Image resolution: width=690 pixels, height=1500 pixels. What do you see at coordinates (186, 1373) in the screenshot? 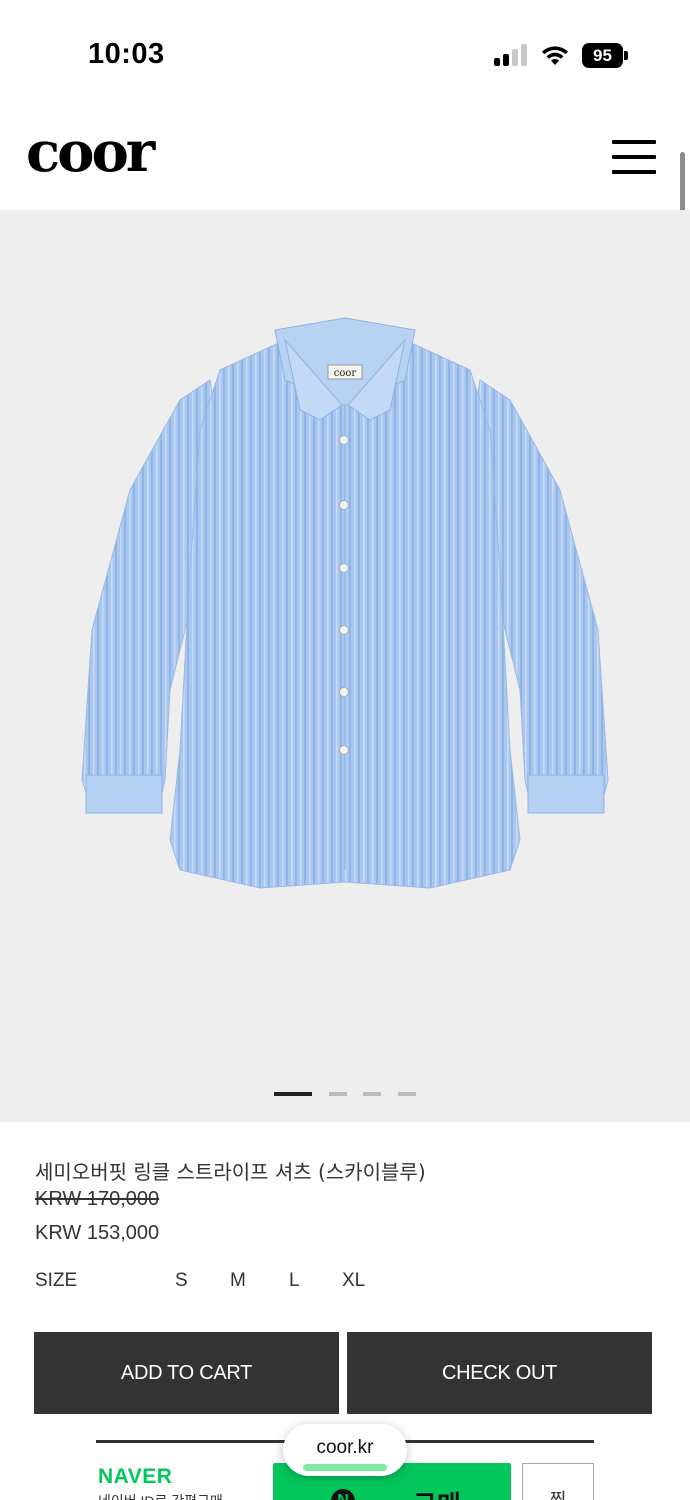
I see `add-to-cart-button: ADD TO CART` at bounding box center [186, 1373].